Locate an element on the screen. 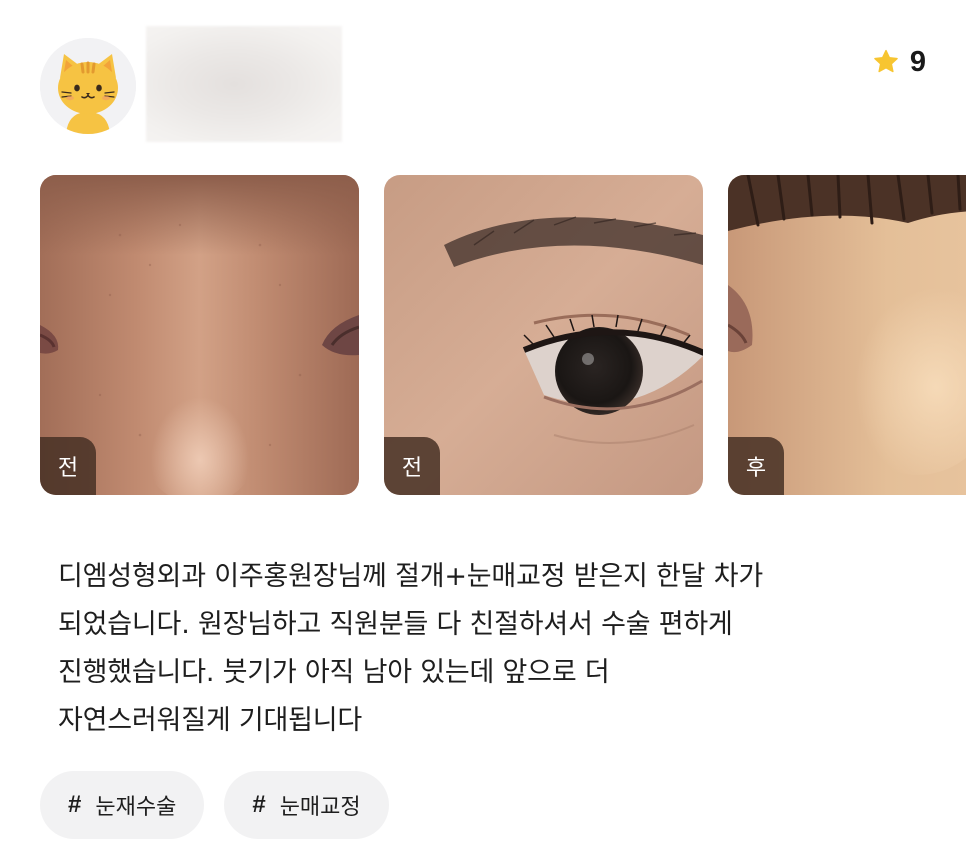  hashtag-chip: # 눈매교정 is located at coordinates (306, 805).